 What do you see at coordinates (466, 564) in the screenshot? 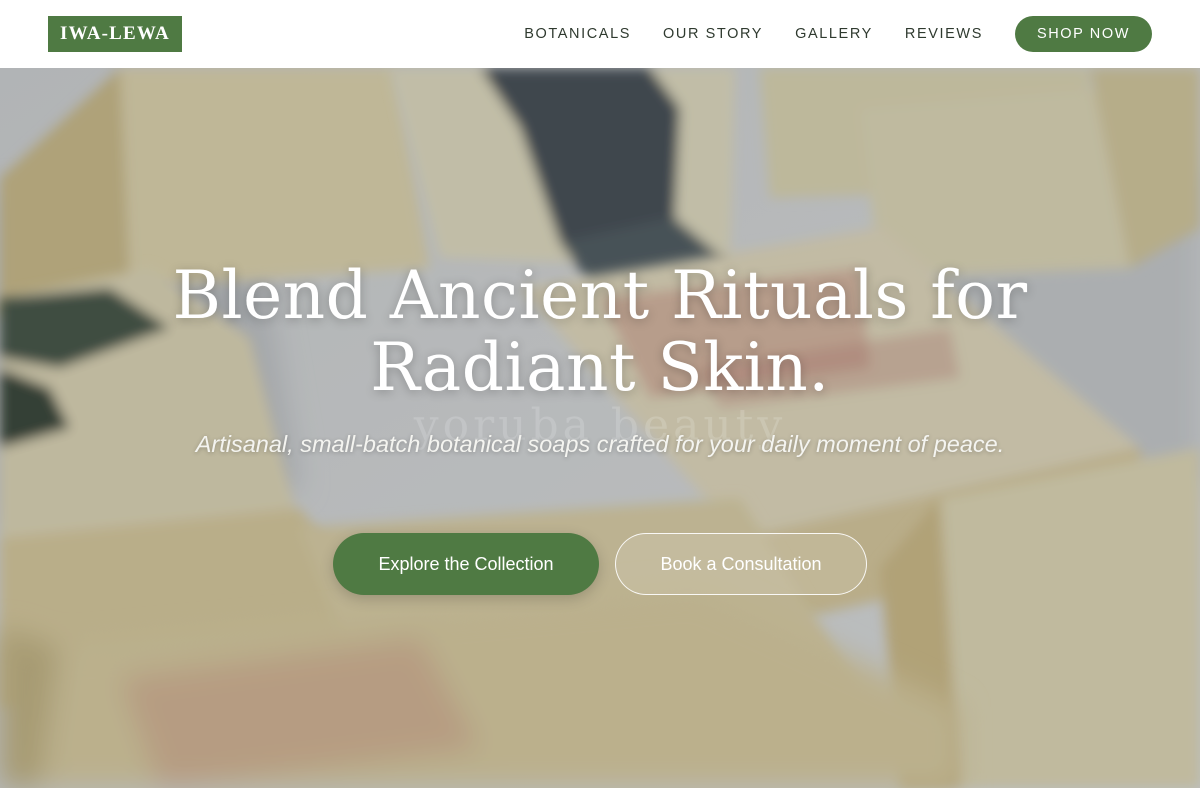
I see `explore-collection-button: Explore the Collection` at bounding box center [466, 564].